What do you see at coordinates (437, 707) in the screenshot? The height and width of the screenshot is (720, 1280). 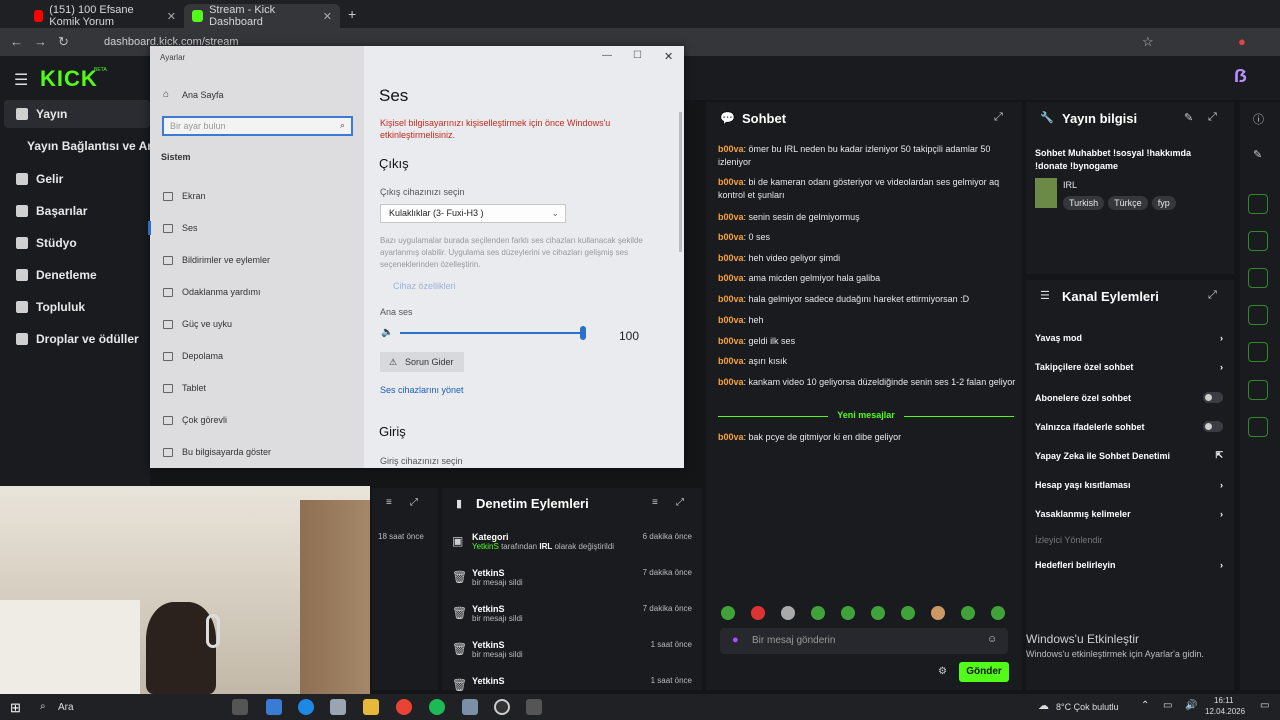 I see `spotify-icon` at bounding box center [437, 707].